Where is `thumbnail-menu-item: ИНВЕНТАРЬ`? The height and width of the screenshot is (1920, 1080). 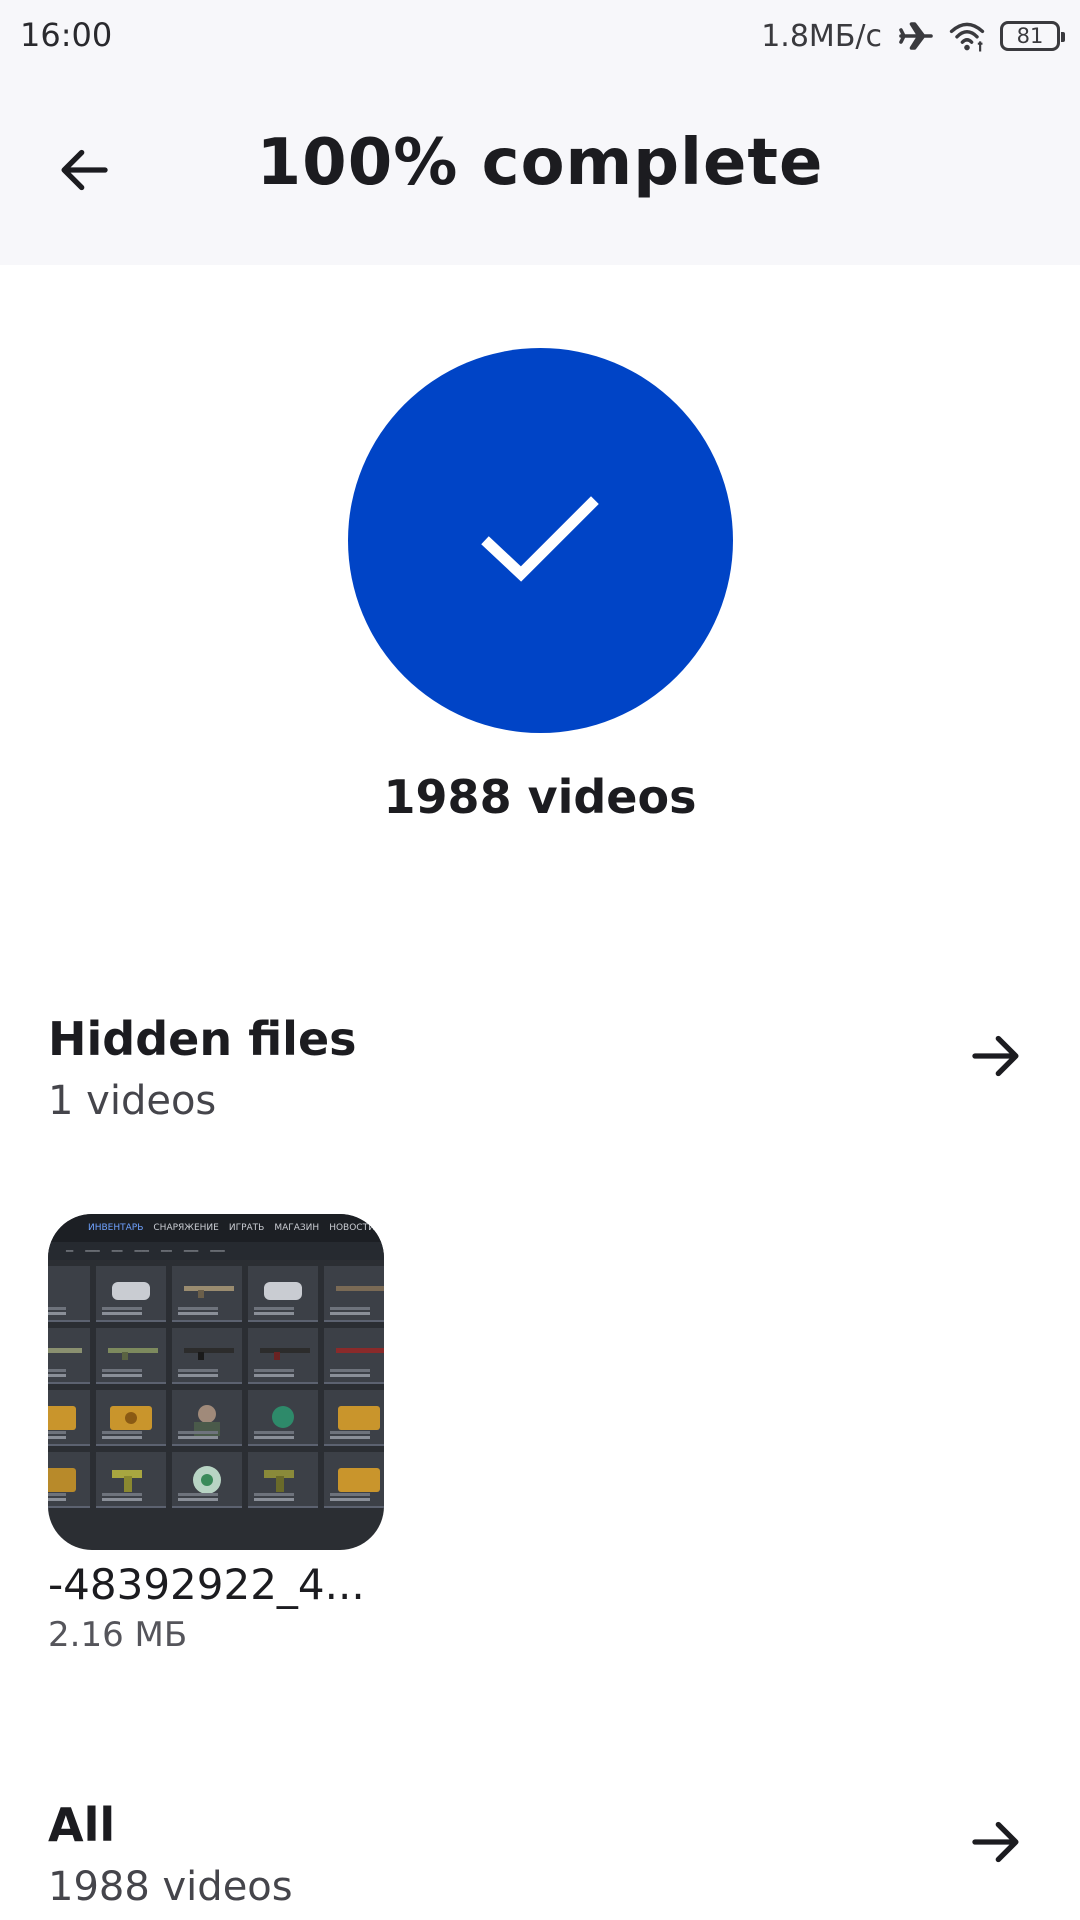
thumbnail-menu-item: ИНВЕНТАРЬ is located at coordinates (116, 1228).